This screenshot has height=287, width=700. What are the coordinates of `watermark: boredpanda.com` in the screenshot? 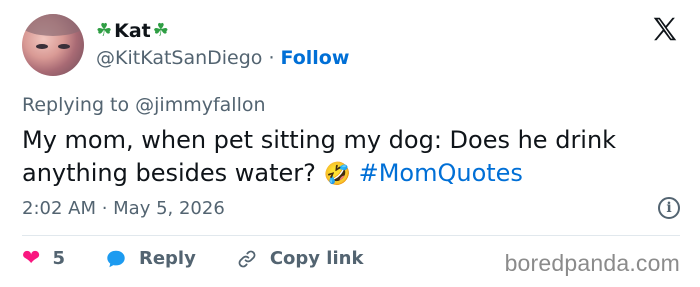 It's located at (592, 263).